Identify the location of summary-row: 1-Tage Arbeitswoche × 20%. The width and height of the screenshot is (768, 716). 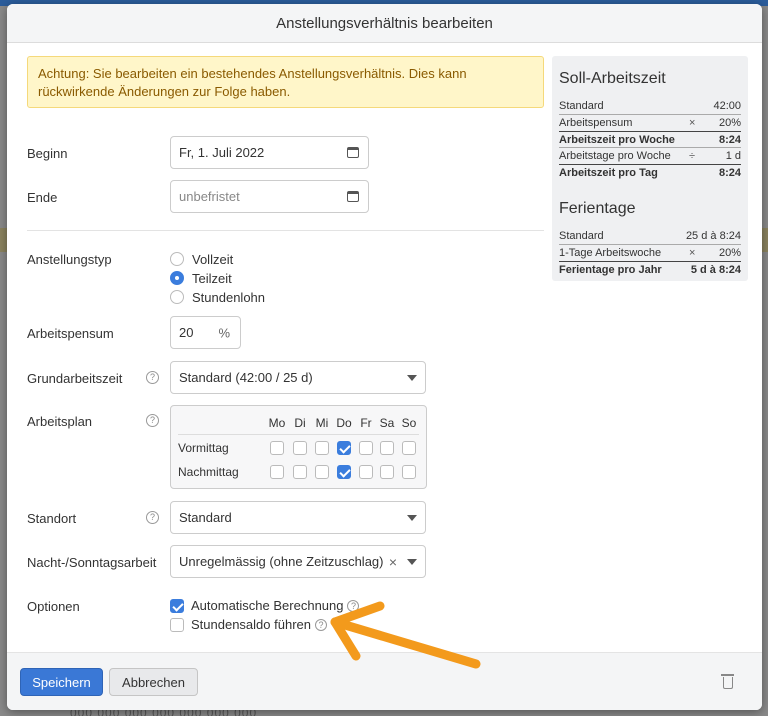
(650, 252).